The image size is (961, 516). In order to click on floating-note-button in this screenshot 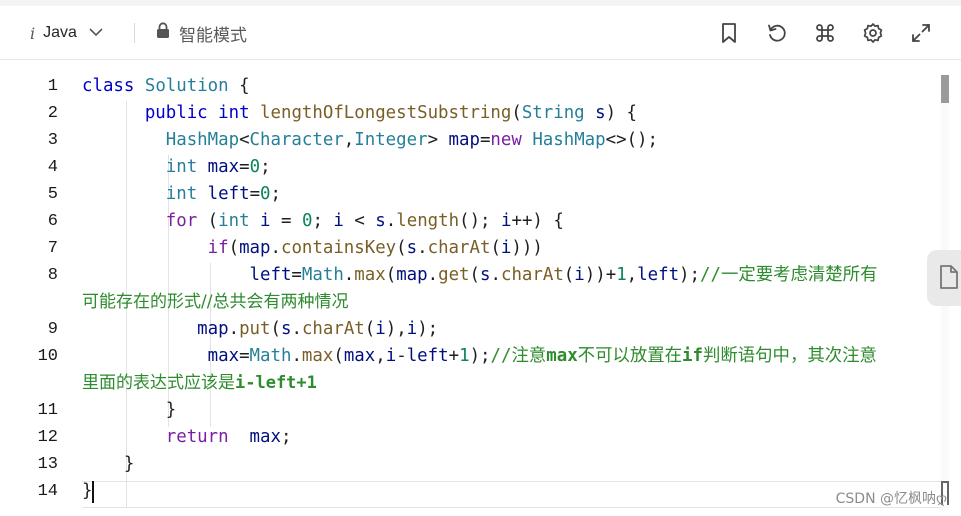, I will do `click(944, 278)`.